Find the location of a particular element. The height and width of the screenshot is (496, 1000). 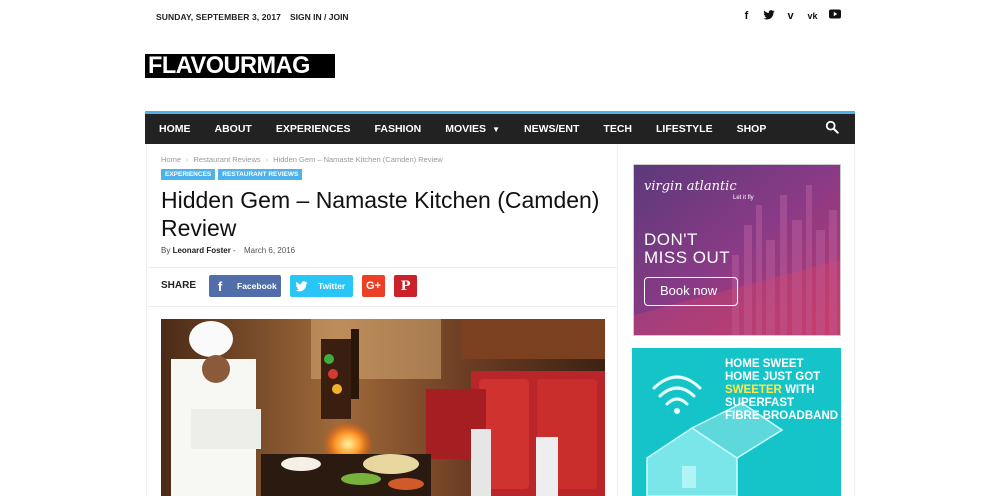

broadband-line3-rest: WITH is located at coordinates (798, 390).